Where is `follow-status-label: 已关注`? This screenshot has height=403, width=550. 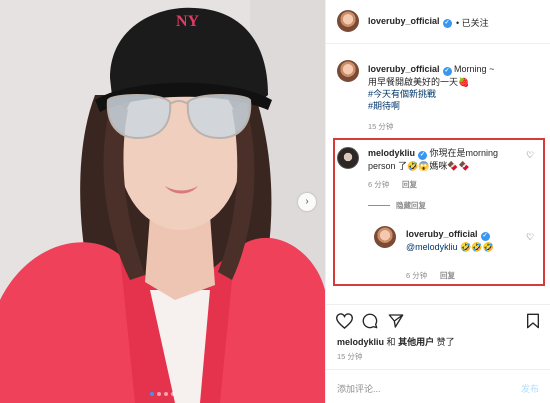
follow-status-label: 已关注 is located at coordinates (475, 23).